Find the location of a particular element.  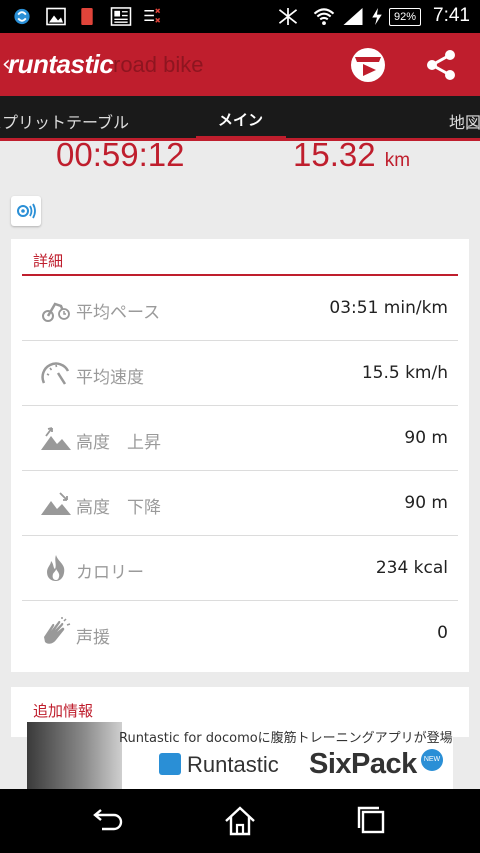

elevation-down-icon is located at coordinates (56, 503).